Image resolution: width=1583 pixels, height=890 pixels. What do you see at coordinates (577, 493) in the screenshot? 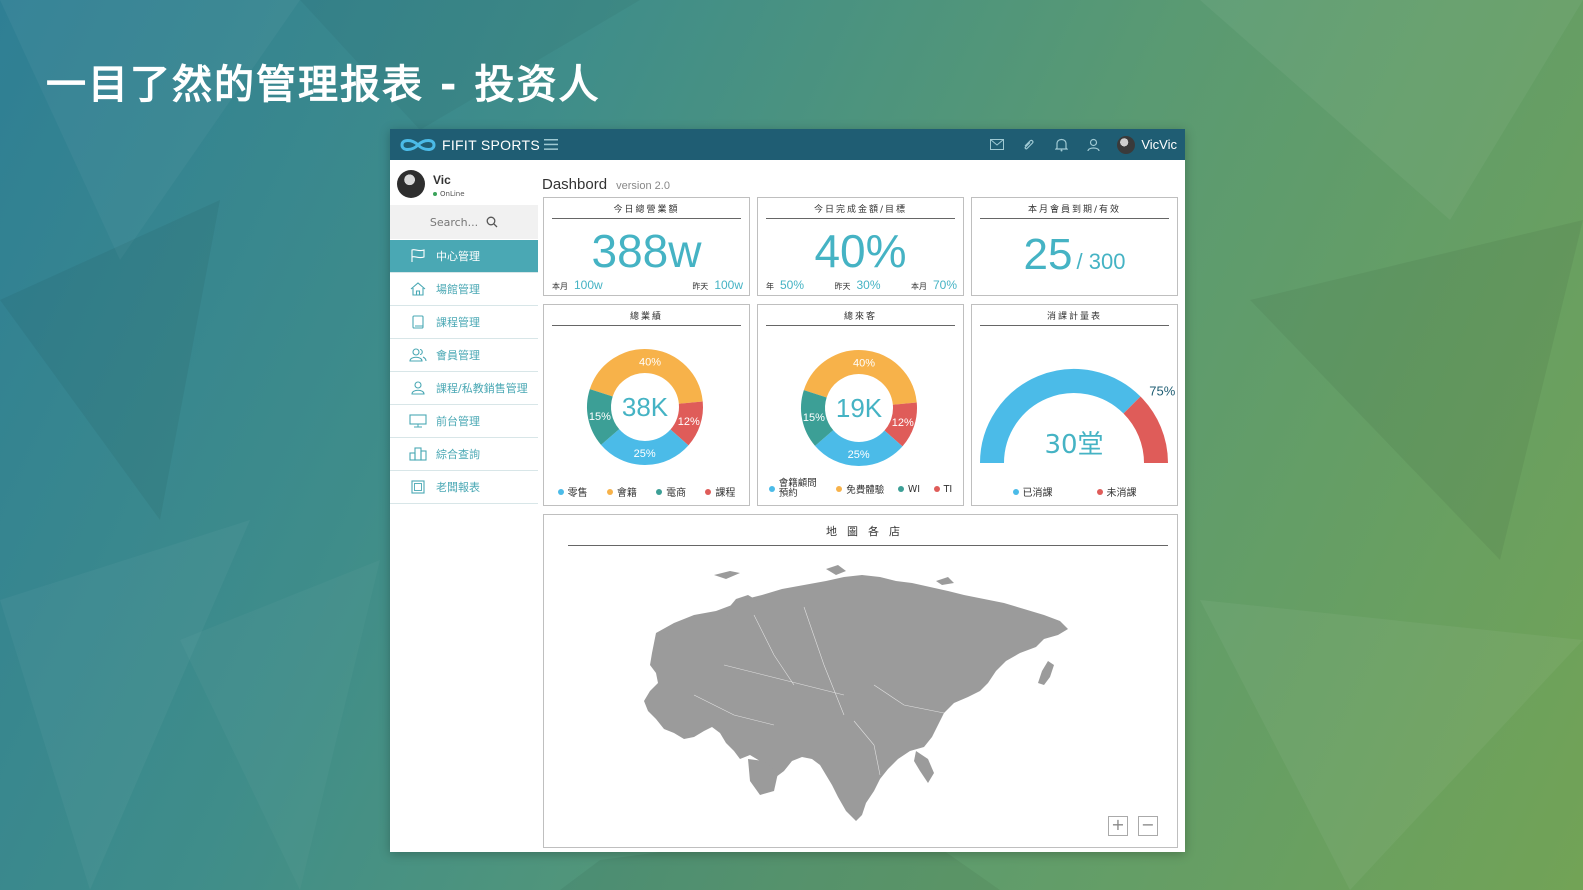
I see `legend-label: 零售` at bounding box center [577, 493].